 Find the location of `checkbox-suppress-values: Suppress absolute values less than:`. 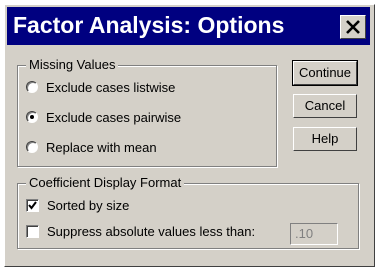

checkbox-suppress-values: Suppress absolute values less than: is located at coordinates (140, 231).